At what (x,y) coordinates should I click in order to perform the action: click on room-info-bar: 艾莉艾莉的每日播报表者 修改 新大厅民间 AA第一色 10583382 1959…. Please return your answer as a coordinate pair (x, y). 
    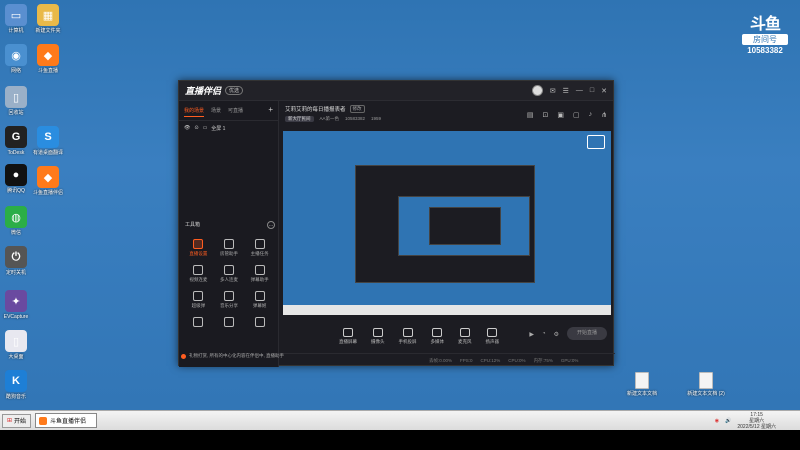
    Looking at the image, I should click on (447, 115).